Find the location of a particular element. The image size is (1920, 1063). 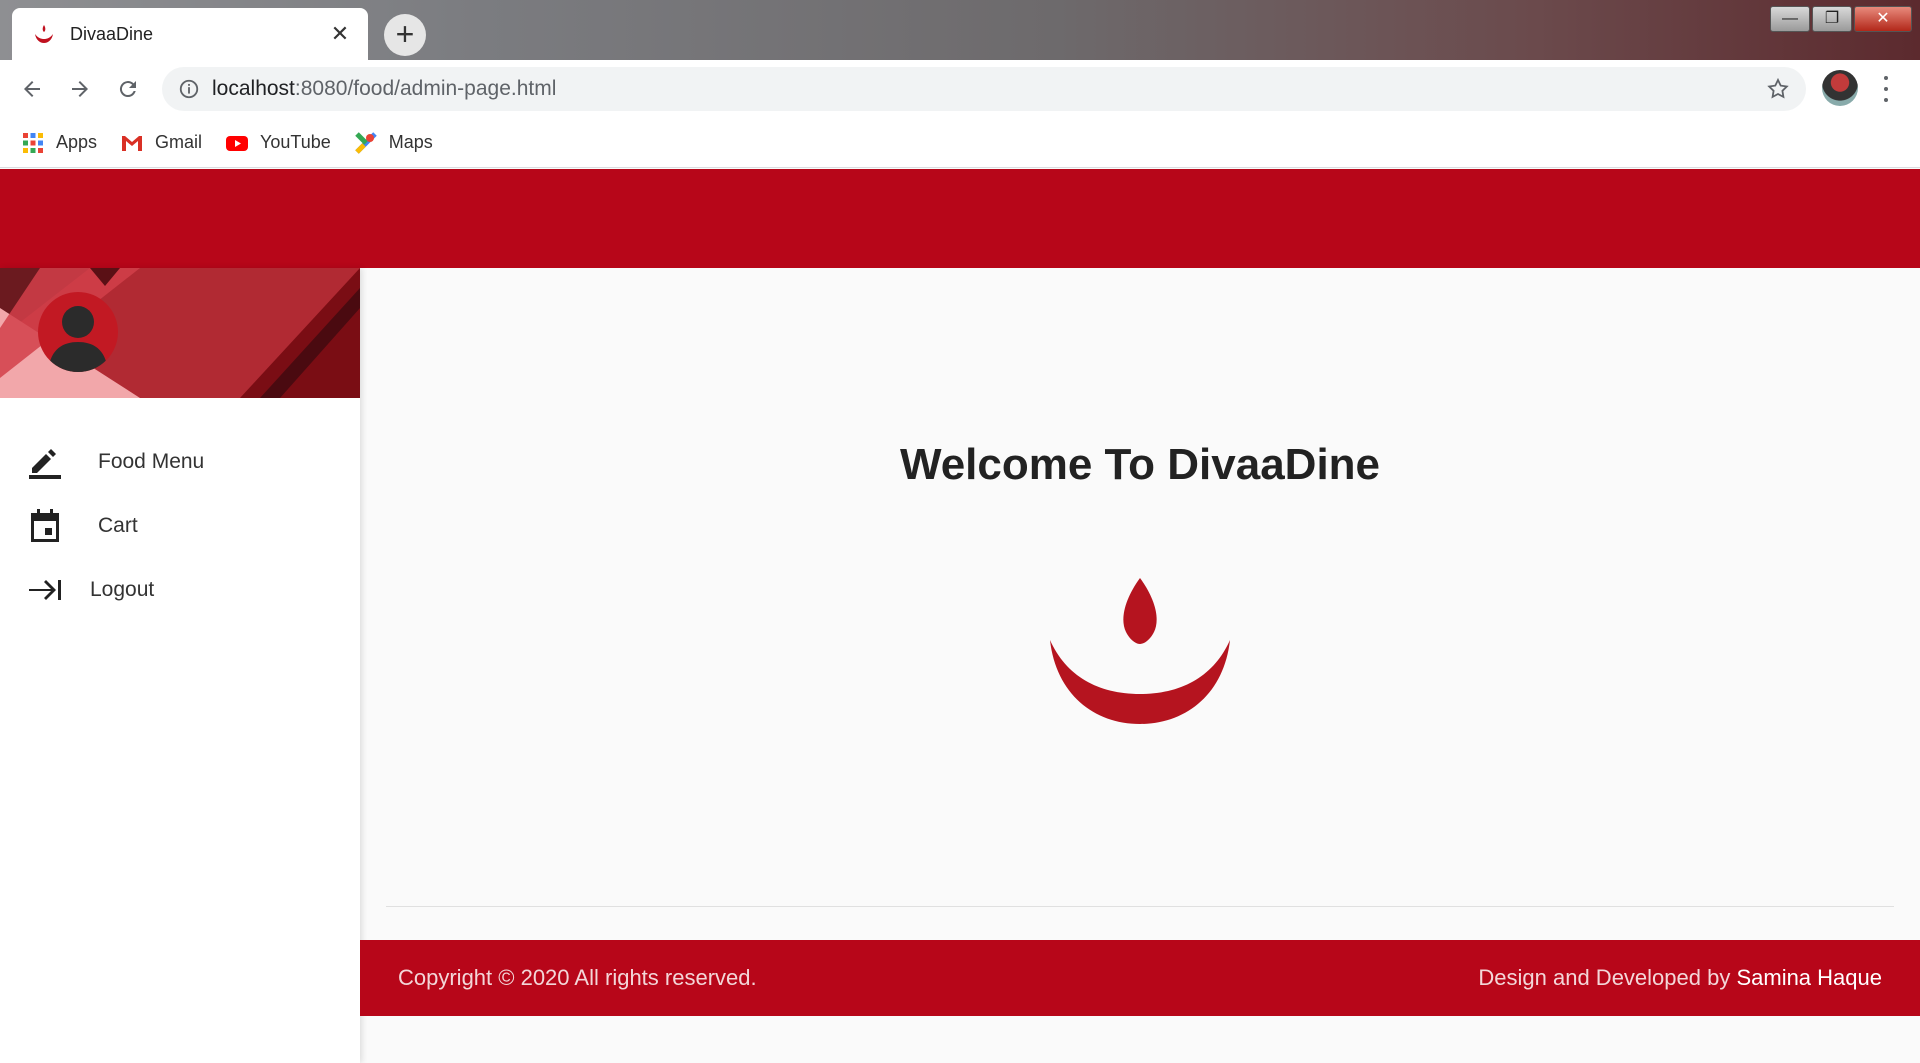

forward-button is located at coordinates (80, 89).